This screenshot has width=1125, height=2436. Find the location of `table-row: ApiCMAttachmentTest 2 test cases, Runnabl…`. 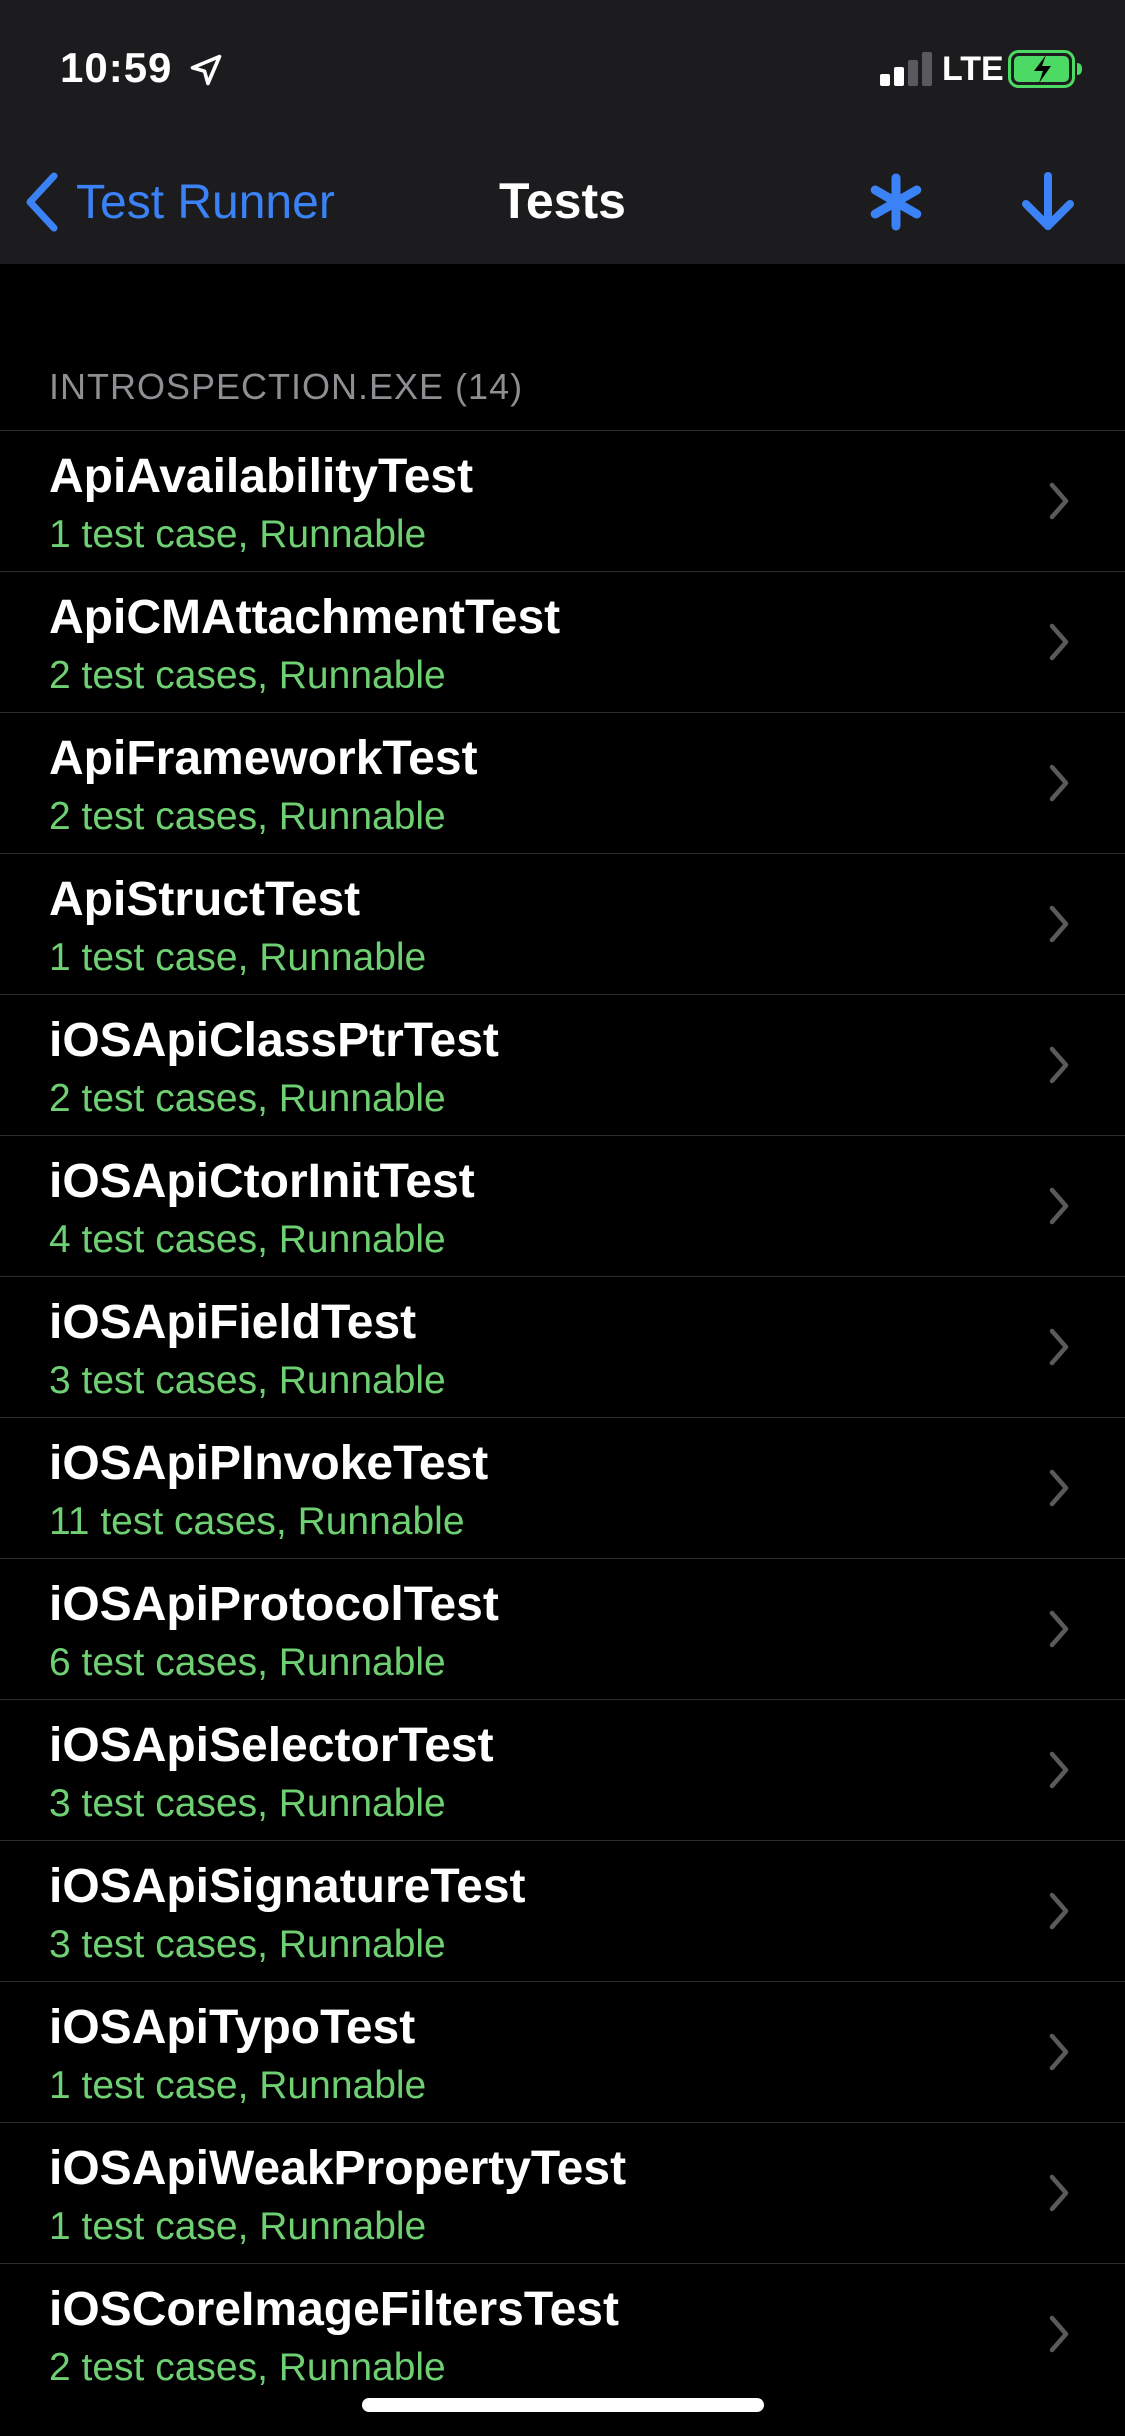

table-row: ApiCMAttachmentTest 2 test cases, Runnabl… is located at coordinates (562, 641).